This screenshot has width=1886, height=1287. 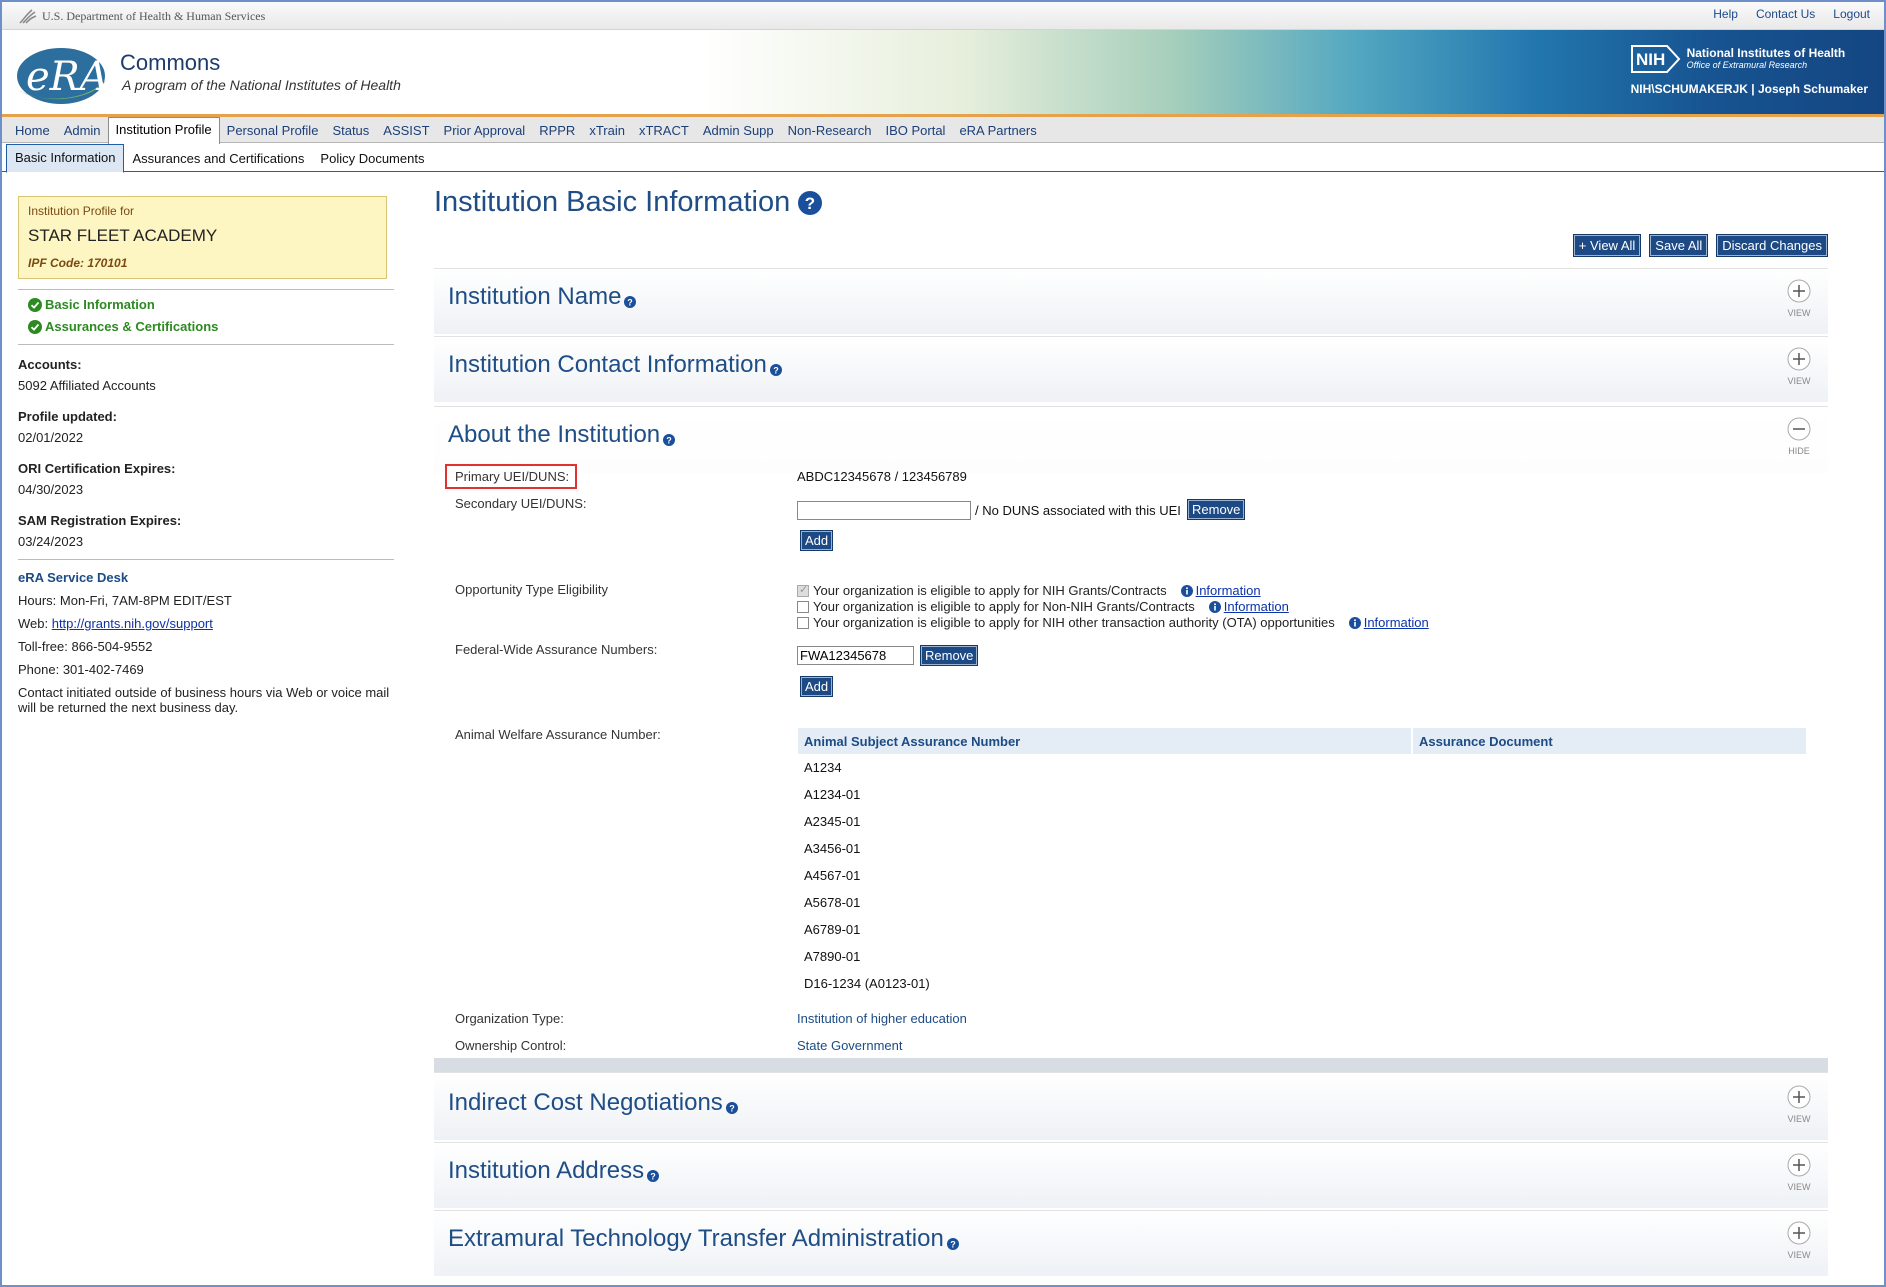 What do you see at coordinates (350, 130) in the screenshot?
I see `nav-status: Status` at bounding box center [350, 130].